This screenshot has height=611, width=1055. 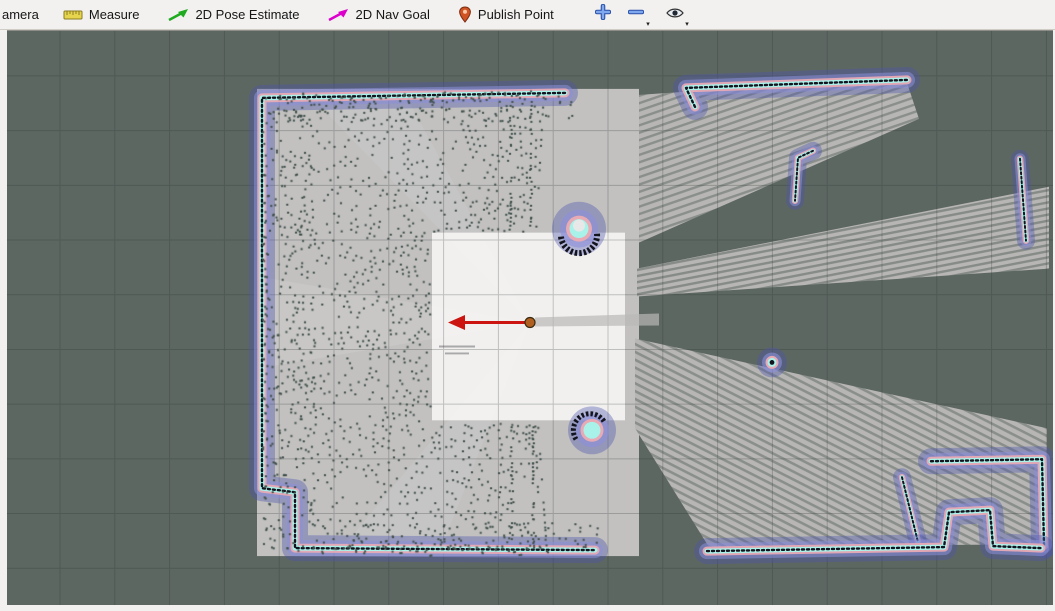 I want to click on robot-marker, so click(x=530, y=322).